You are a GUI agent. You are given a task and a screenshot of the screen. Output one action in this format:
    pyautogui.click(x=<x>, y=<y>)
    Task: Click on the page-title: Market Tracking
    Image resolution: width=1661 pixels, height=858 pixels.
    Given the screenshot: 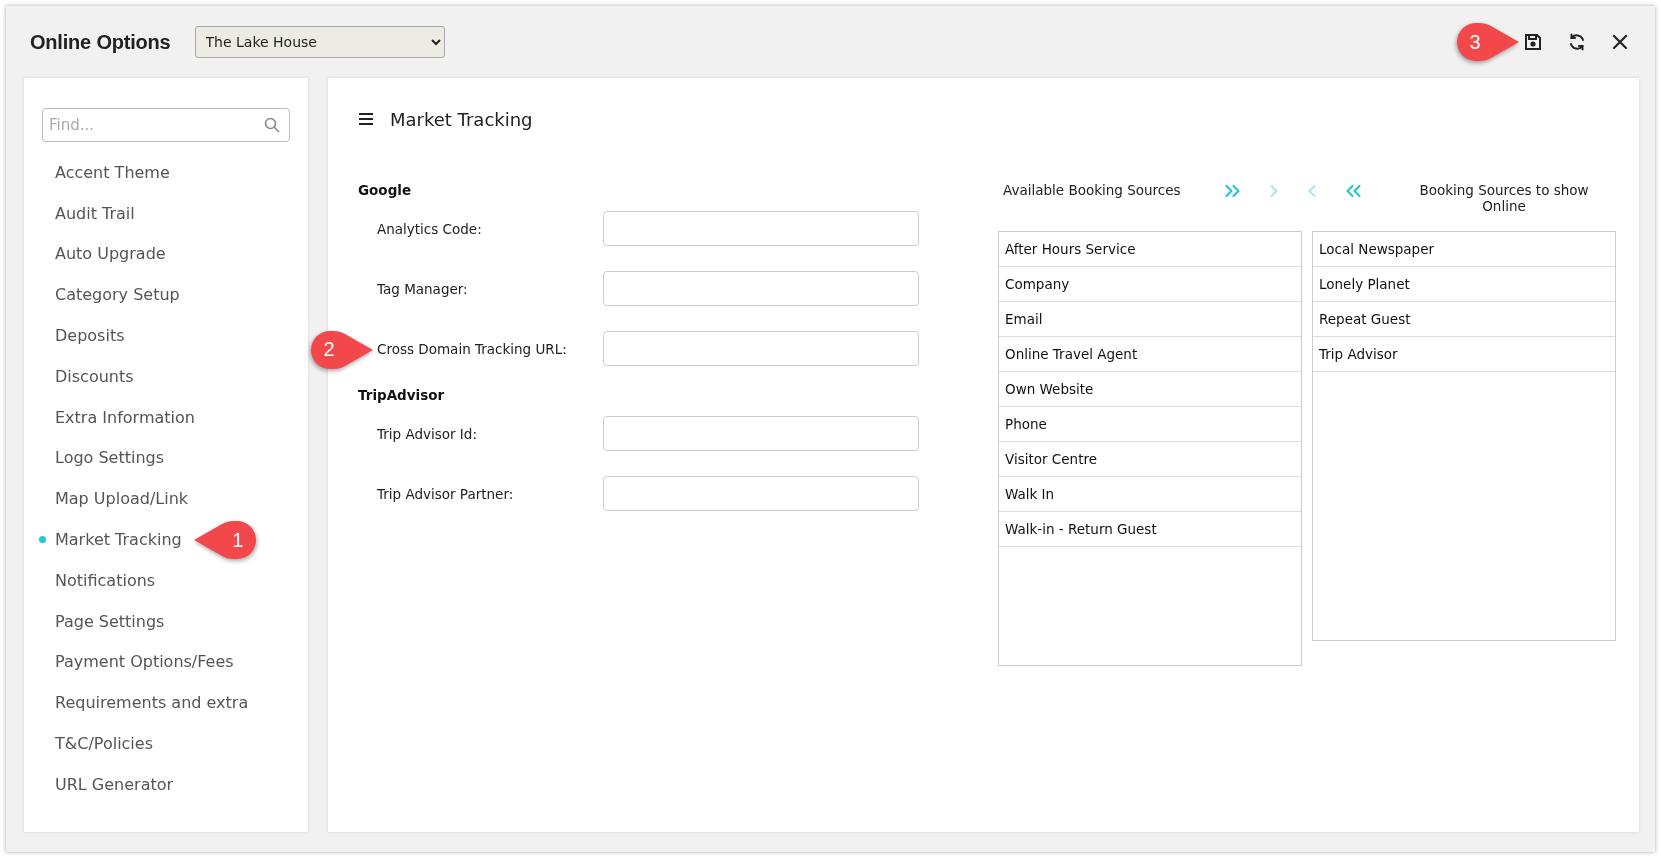 What is the action you would take?
    pyautogui.click(x=461, y=119)
    